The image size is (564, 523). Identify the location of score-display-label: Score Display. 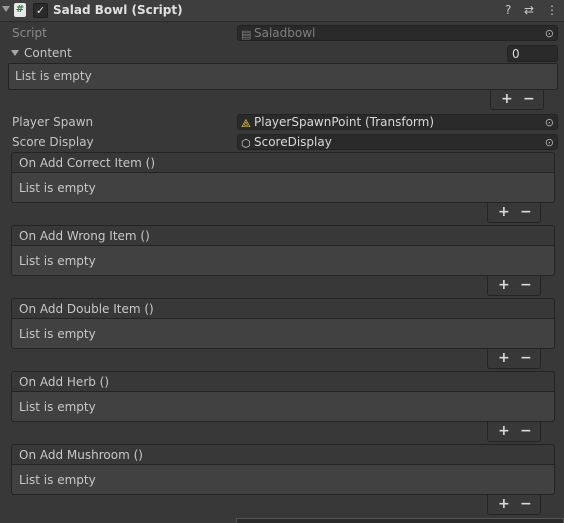
(53, 142).